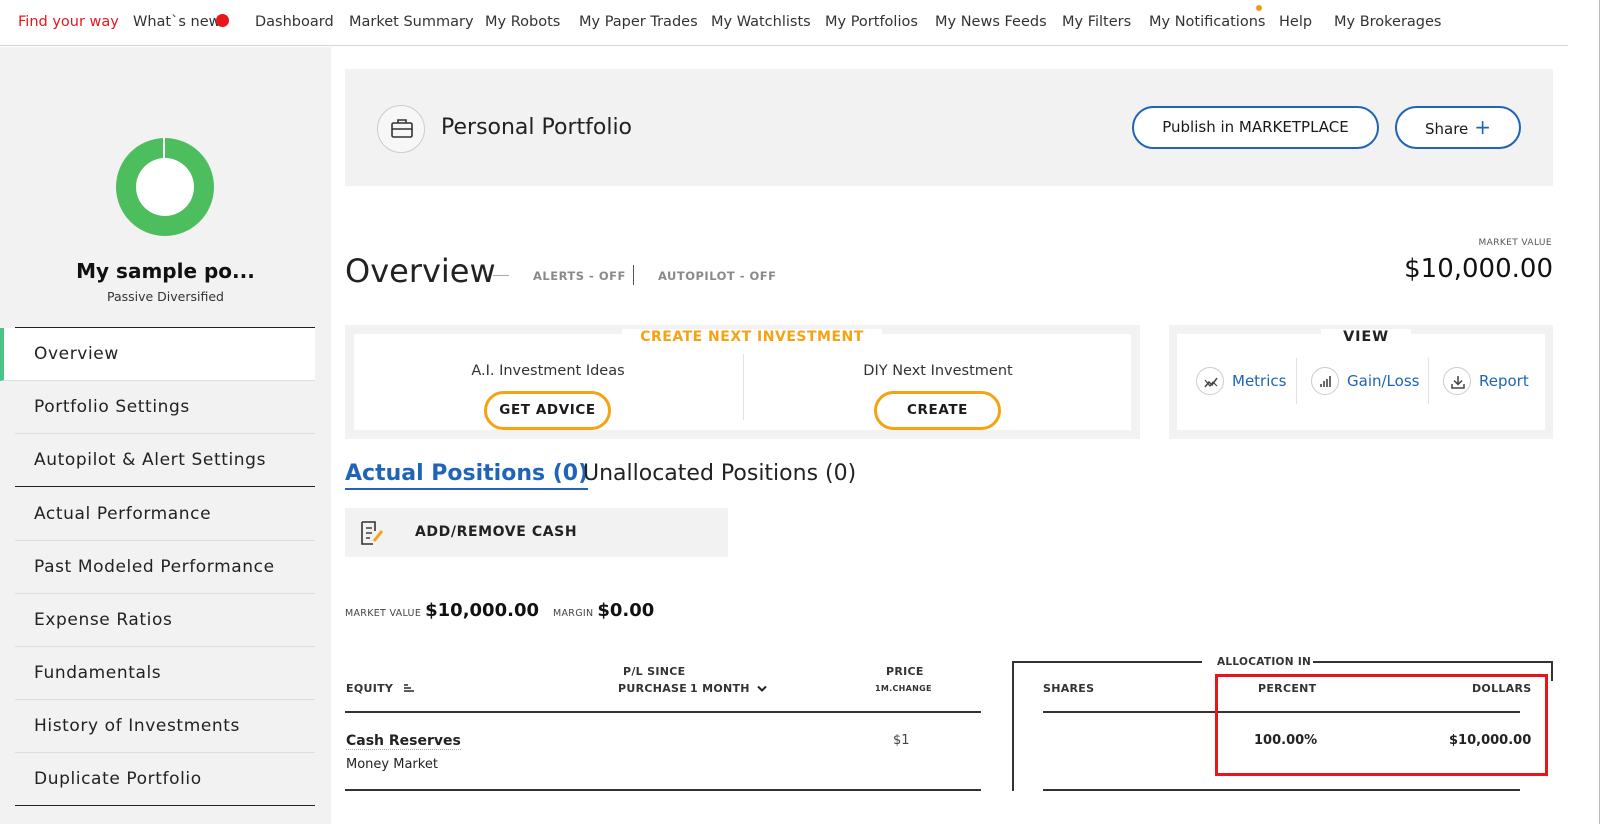  What do you see at coordinates (653, 688) in the screenshot?
I see `pl-purchase-header: PURCHASE` at bounding box center [653, 688].